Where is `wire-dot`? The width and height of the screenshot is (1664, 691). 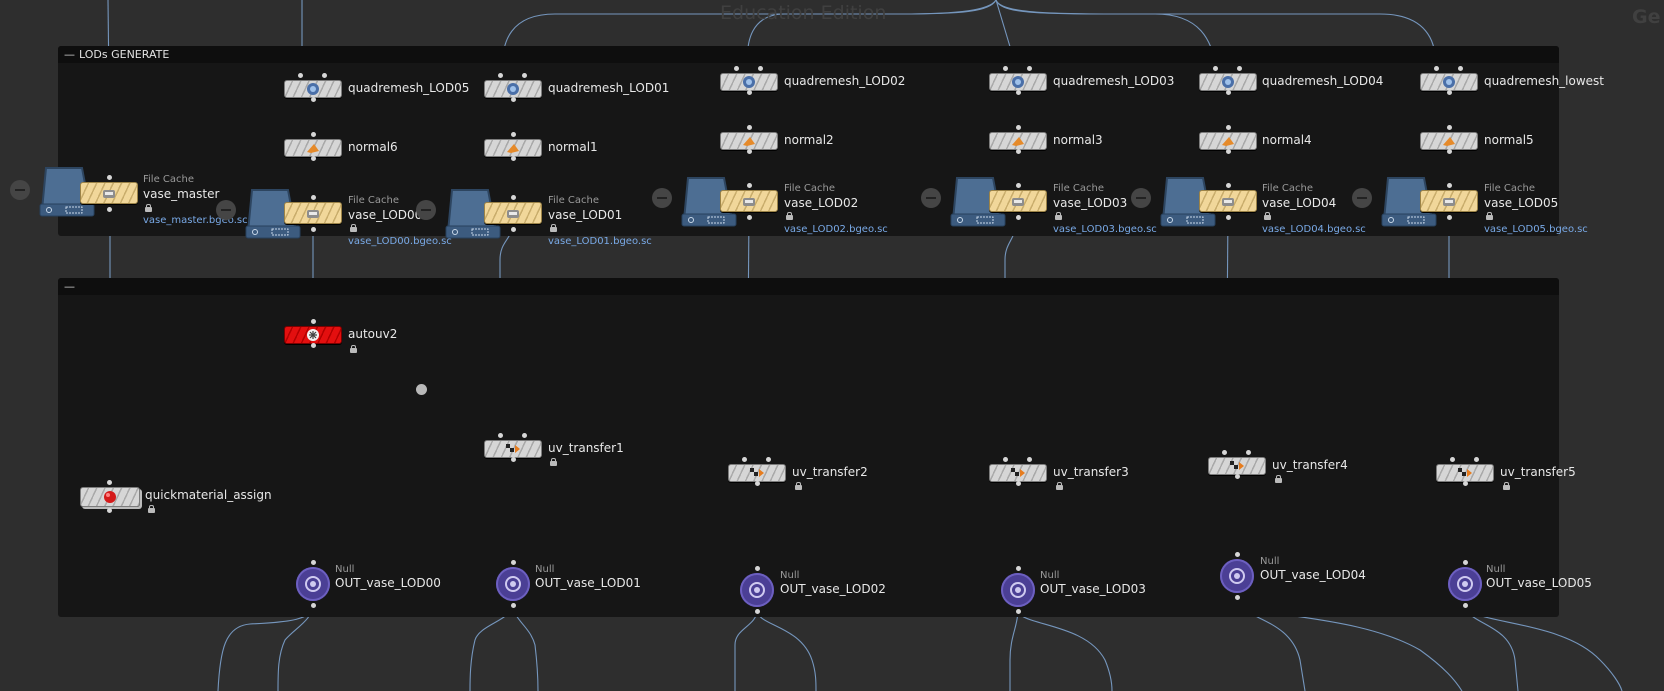
wire-dot is located at coordinates (421, 389).